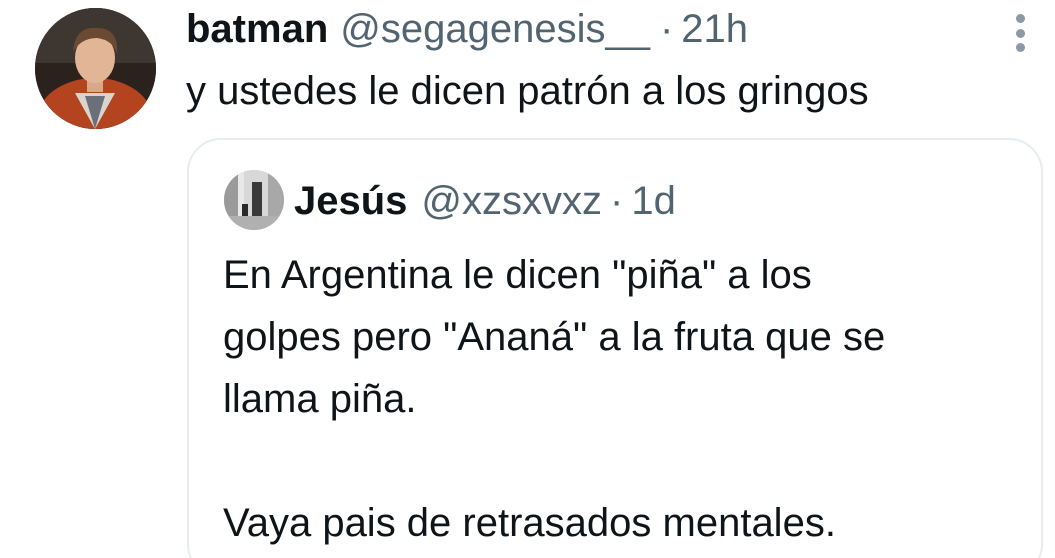 Image resolution: width=1055 pixels, height=558 pixels. I want to click on quoted-text-line: llama piña., so click(320, 399).